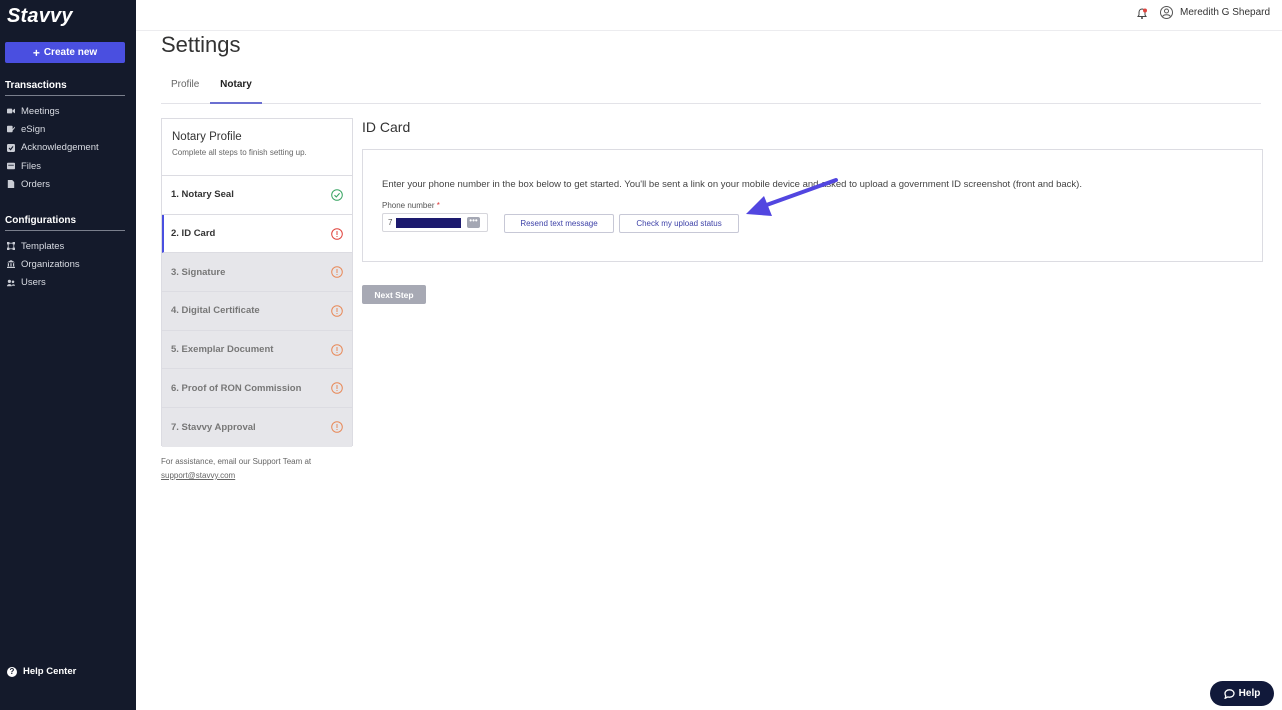  Describe the element at coordinates (11, 166) in the screenshot. I see `files-icon` at that location.